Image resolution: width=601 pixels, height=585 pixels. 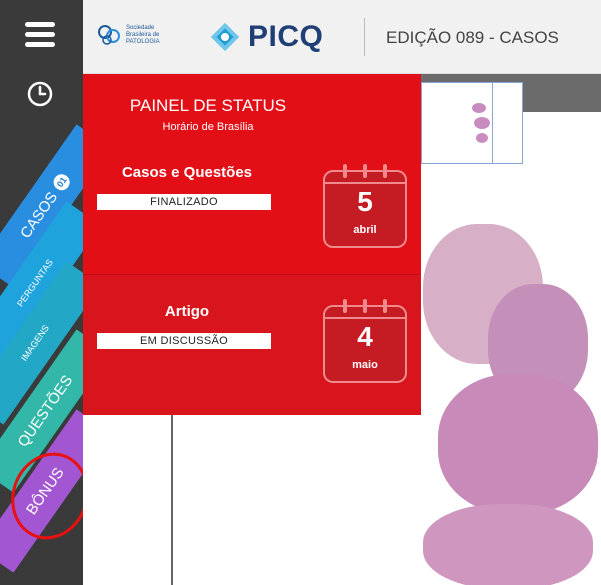 What do you see at coordinates (472, 37) in the screenshot?
I see `edition-title: EDIÇÃO 089 - CASOS` at bounding box center [472, 37].